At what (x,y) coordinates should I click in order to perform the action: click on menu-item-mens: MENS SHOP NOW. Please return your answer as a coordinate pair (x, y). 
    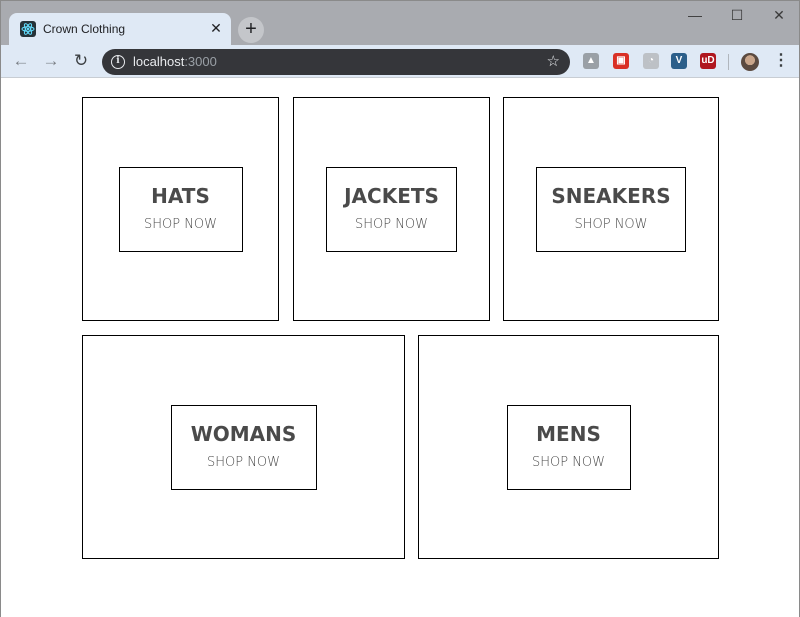
    Looking at the image, I should click on (568, 447).